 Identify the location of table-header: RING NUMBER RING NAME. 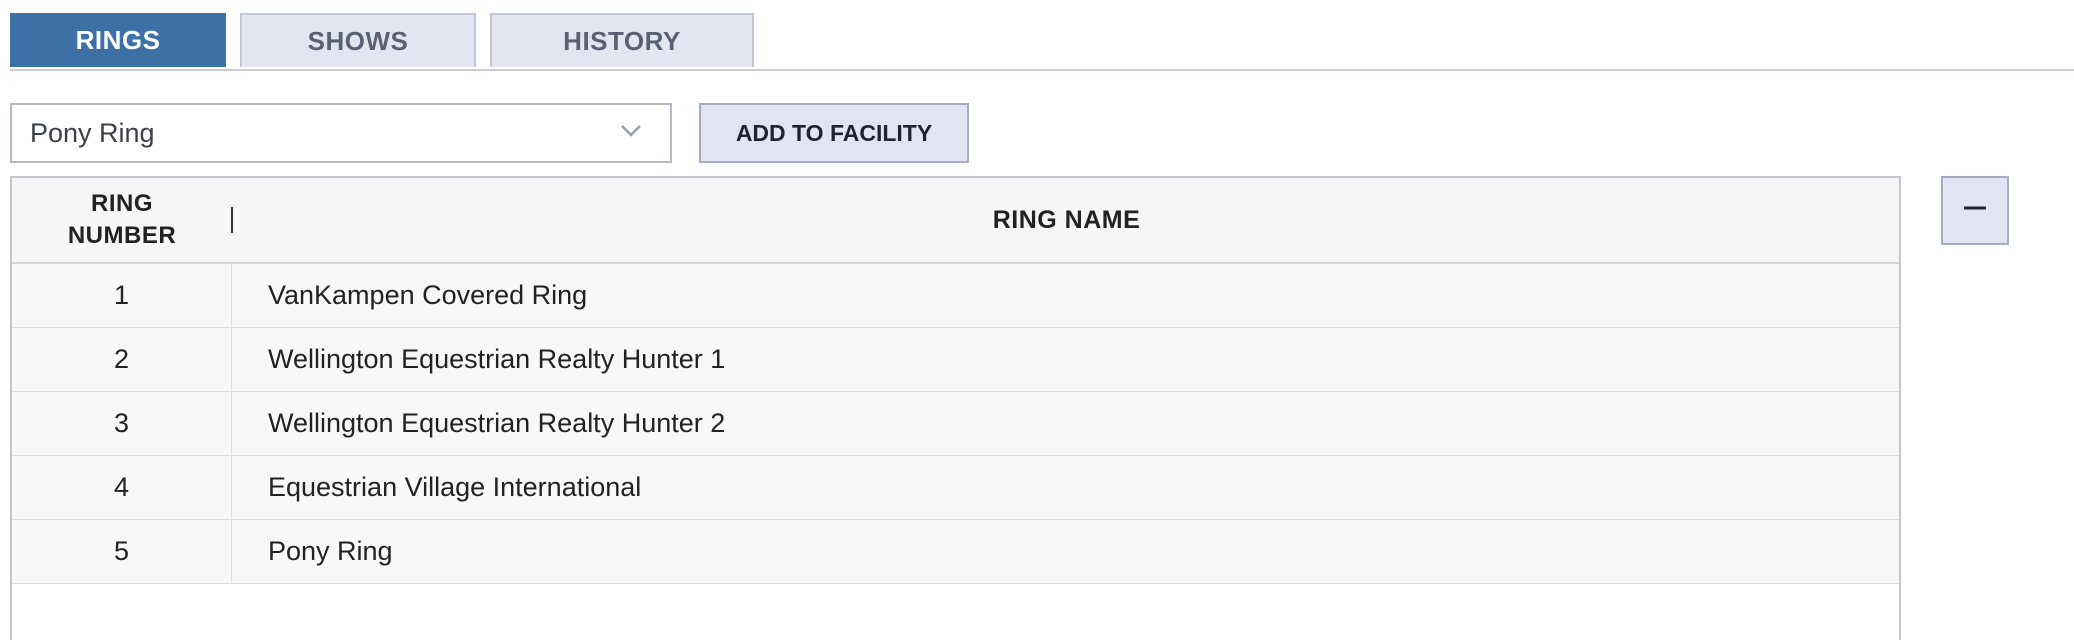
(955, 221).